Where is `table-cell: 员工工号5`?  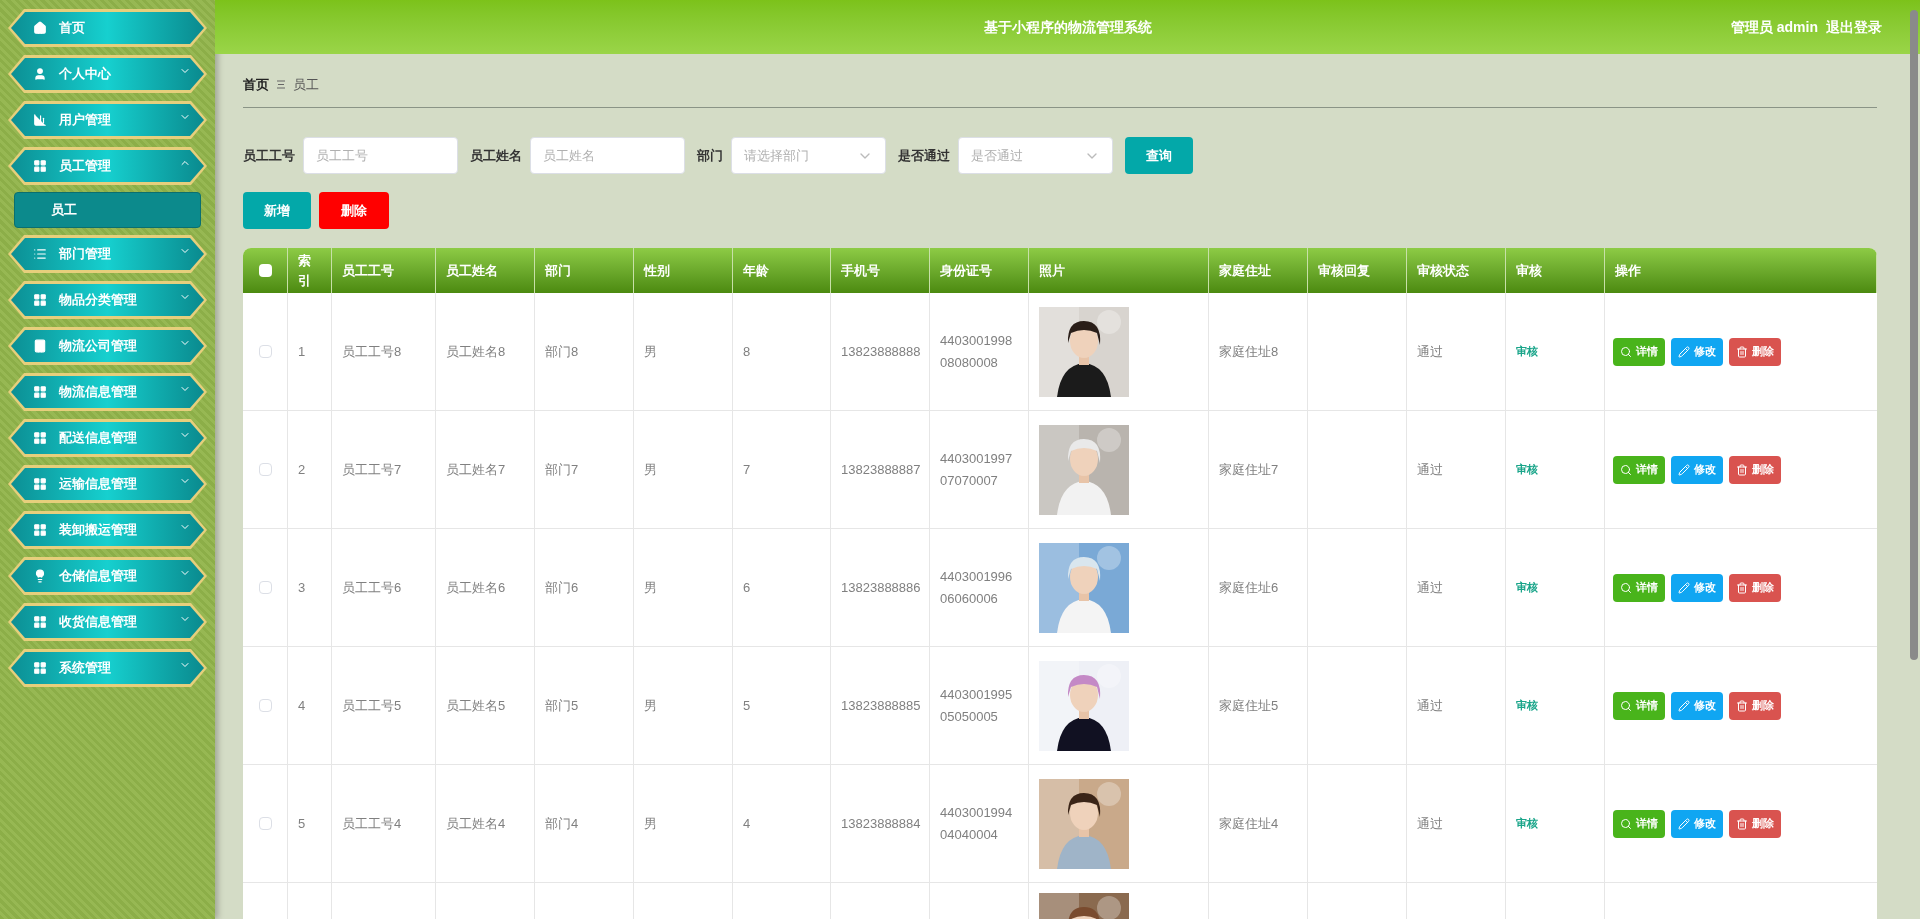
table-cell: 员工工号5 is located at coordinates (384, 705).